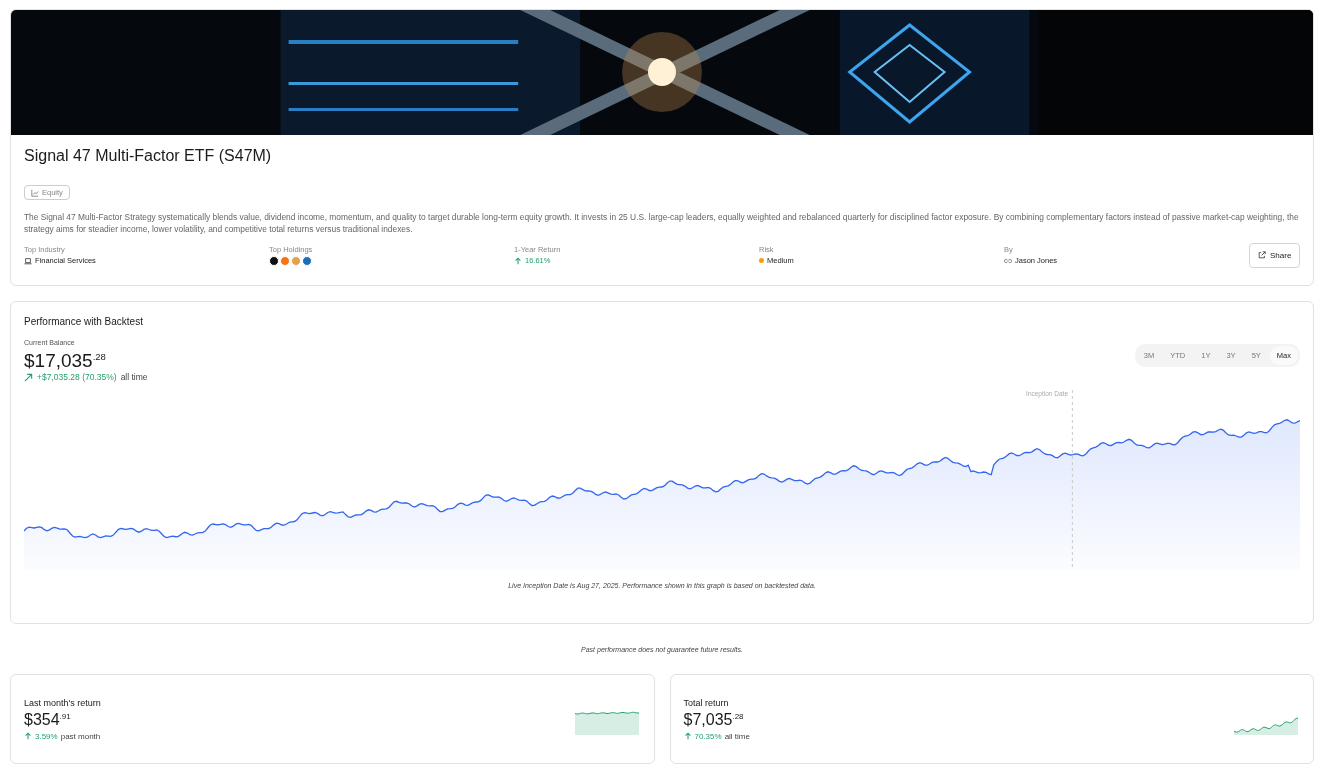 The height and width of the screenshot is (780, 1323). What do you see at coordinates (35, 192) in the screenshot?
I see `line-chart-icon` at bounding box center [35, 192].